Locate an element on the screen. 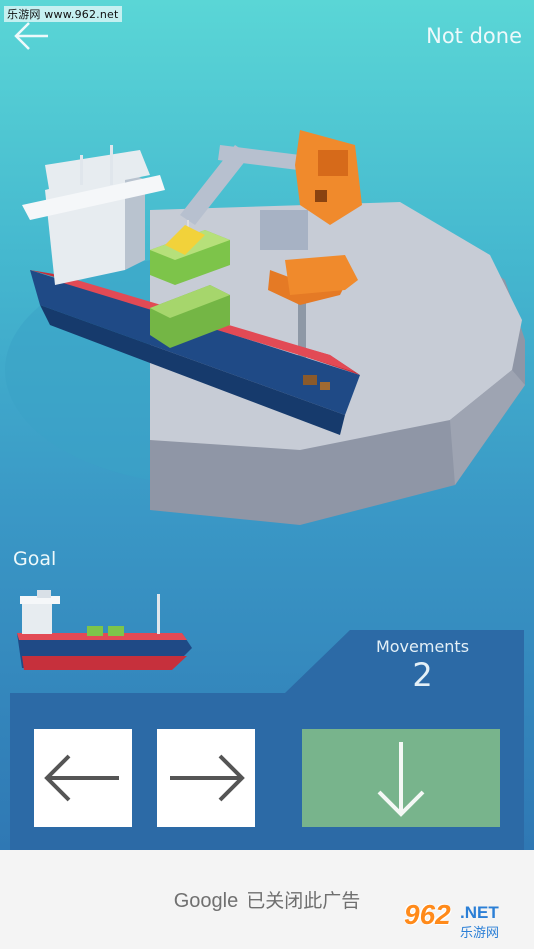 The height and width of the screenshot is (949, 534). goal-label: Goal is located at coordinates (35, 559).